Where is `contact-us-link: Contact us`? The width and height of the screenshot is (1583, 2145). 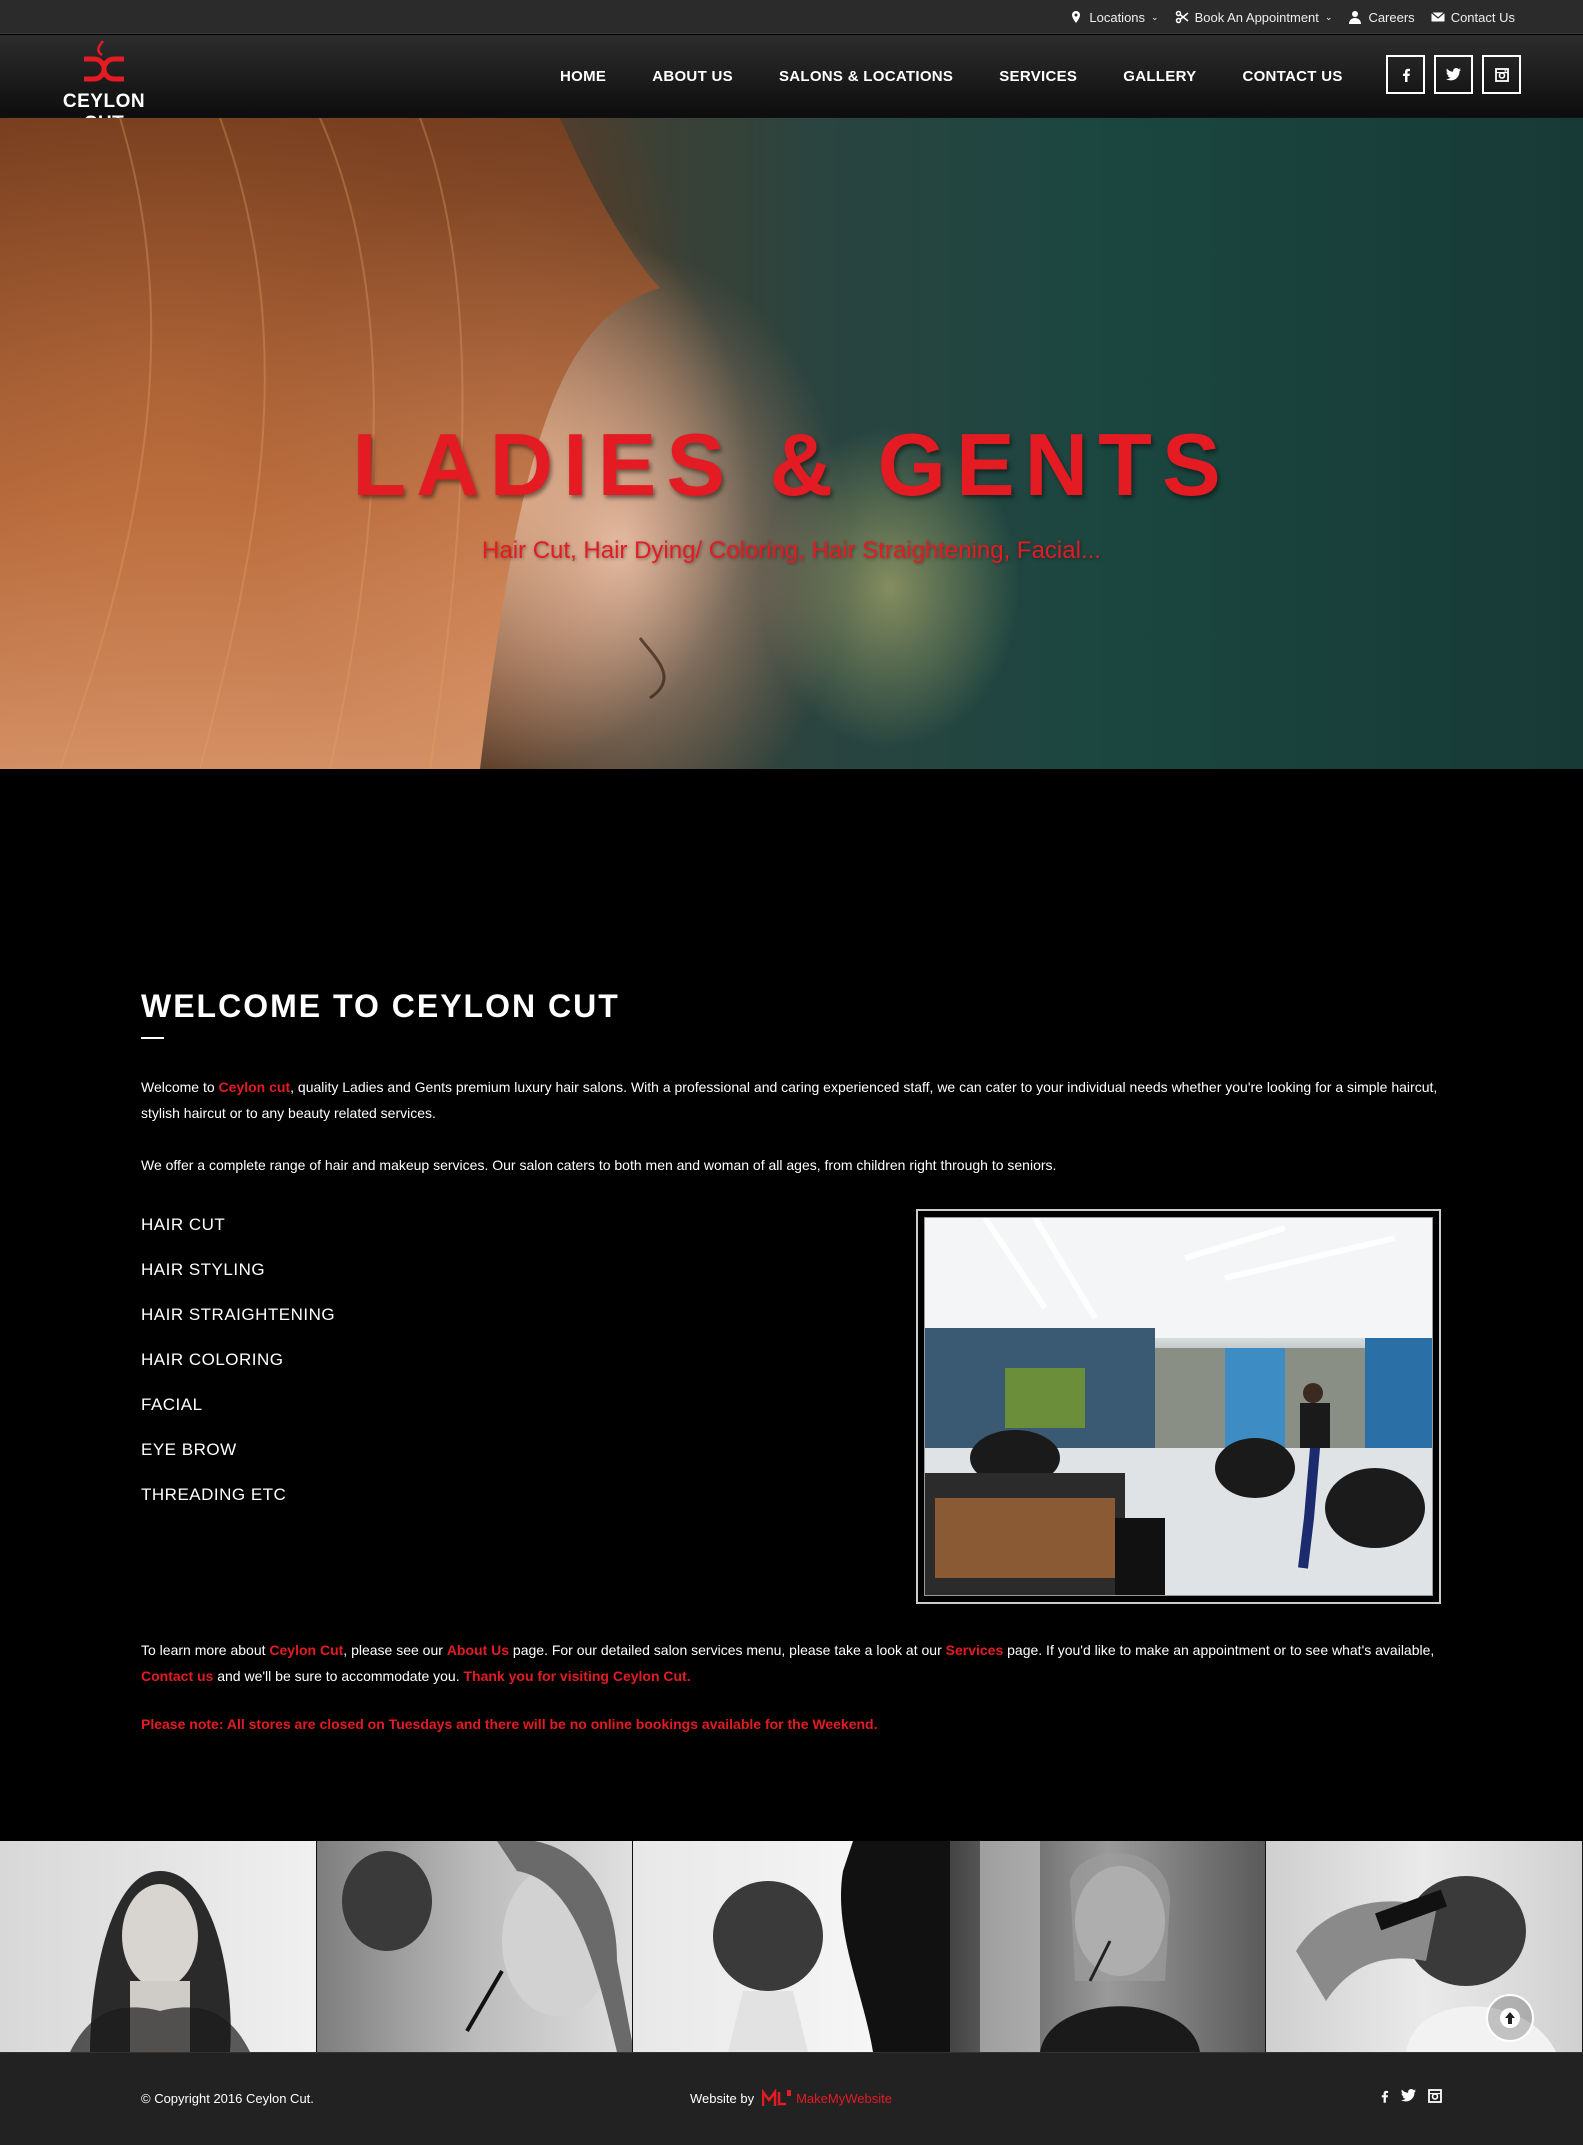 contact-us-link: Contact us is located at coordinates (177, 1676).